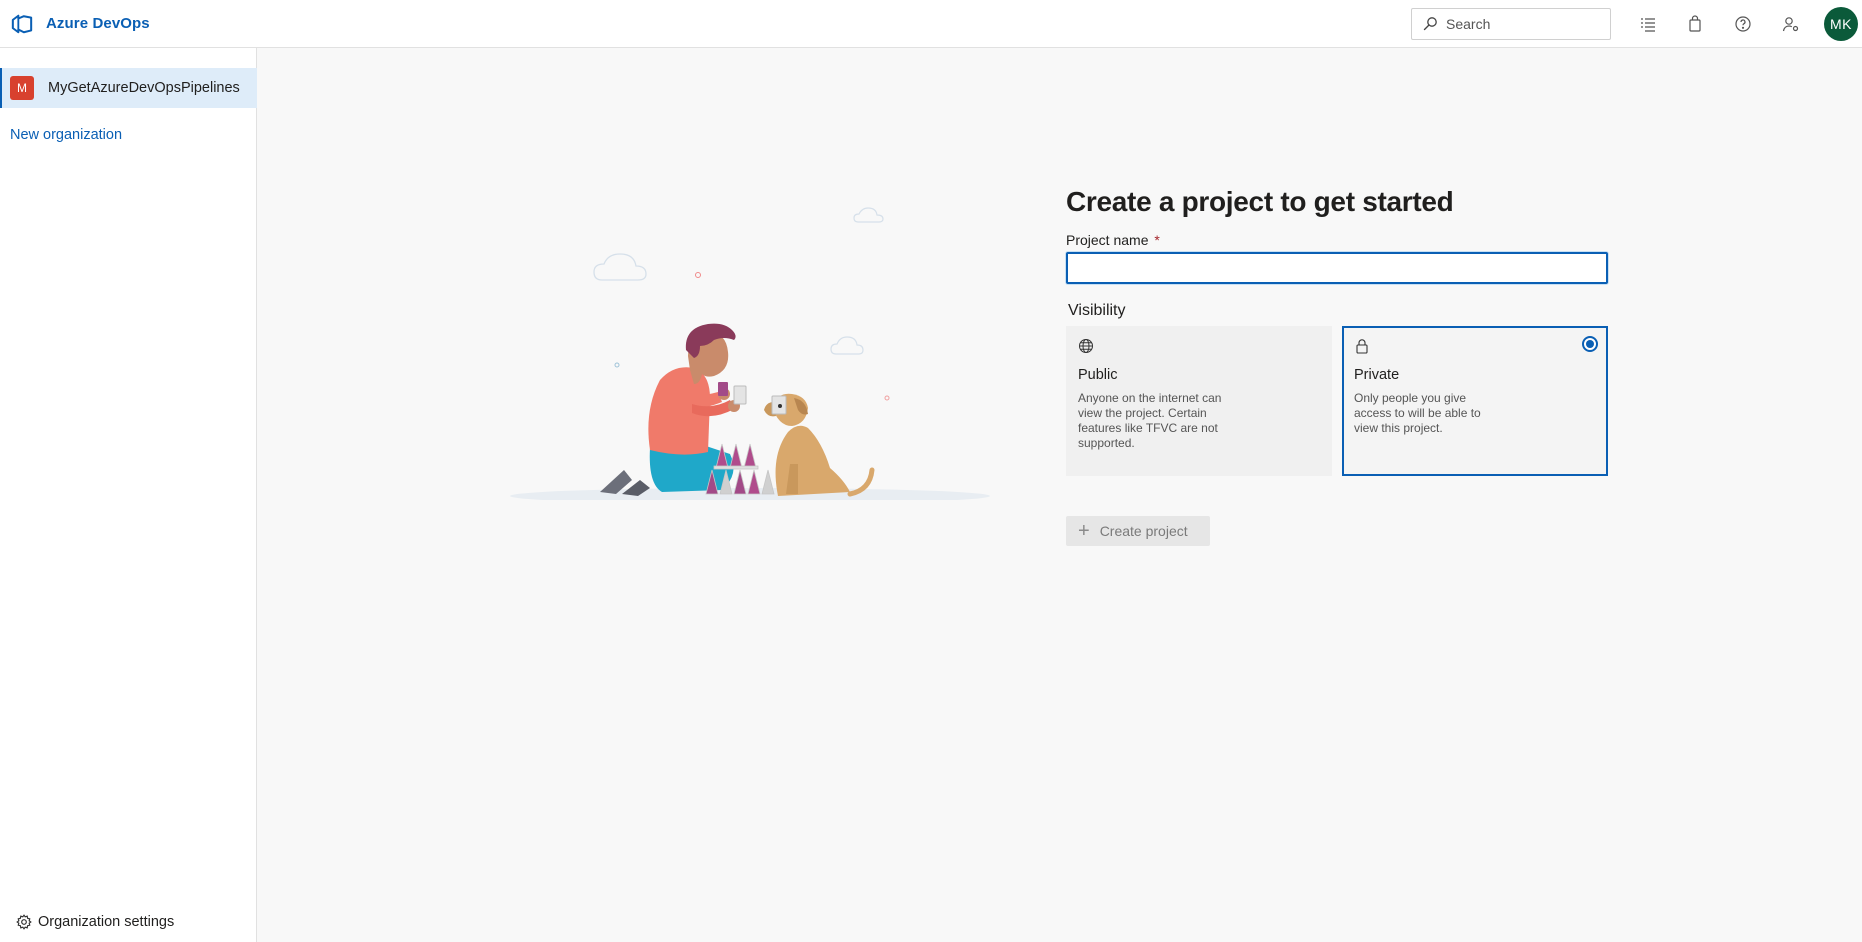 This screenshot has height=942, width=1862. Describe the element at coordinates (1157, 240) in the screenshot. I see `required-marker: *` at that location.